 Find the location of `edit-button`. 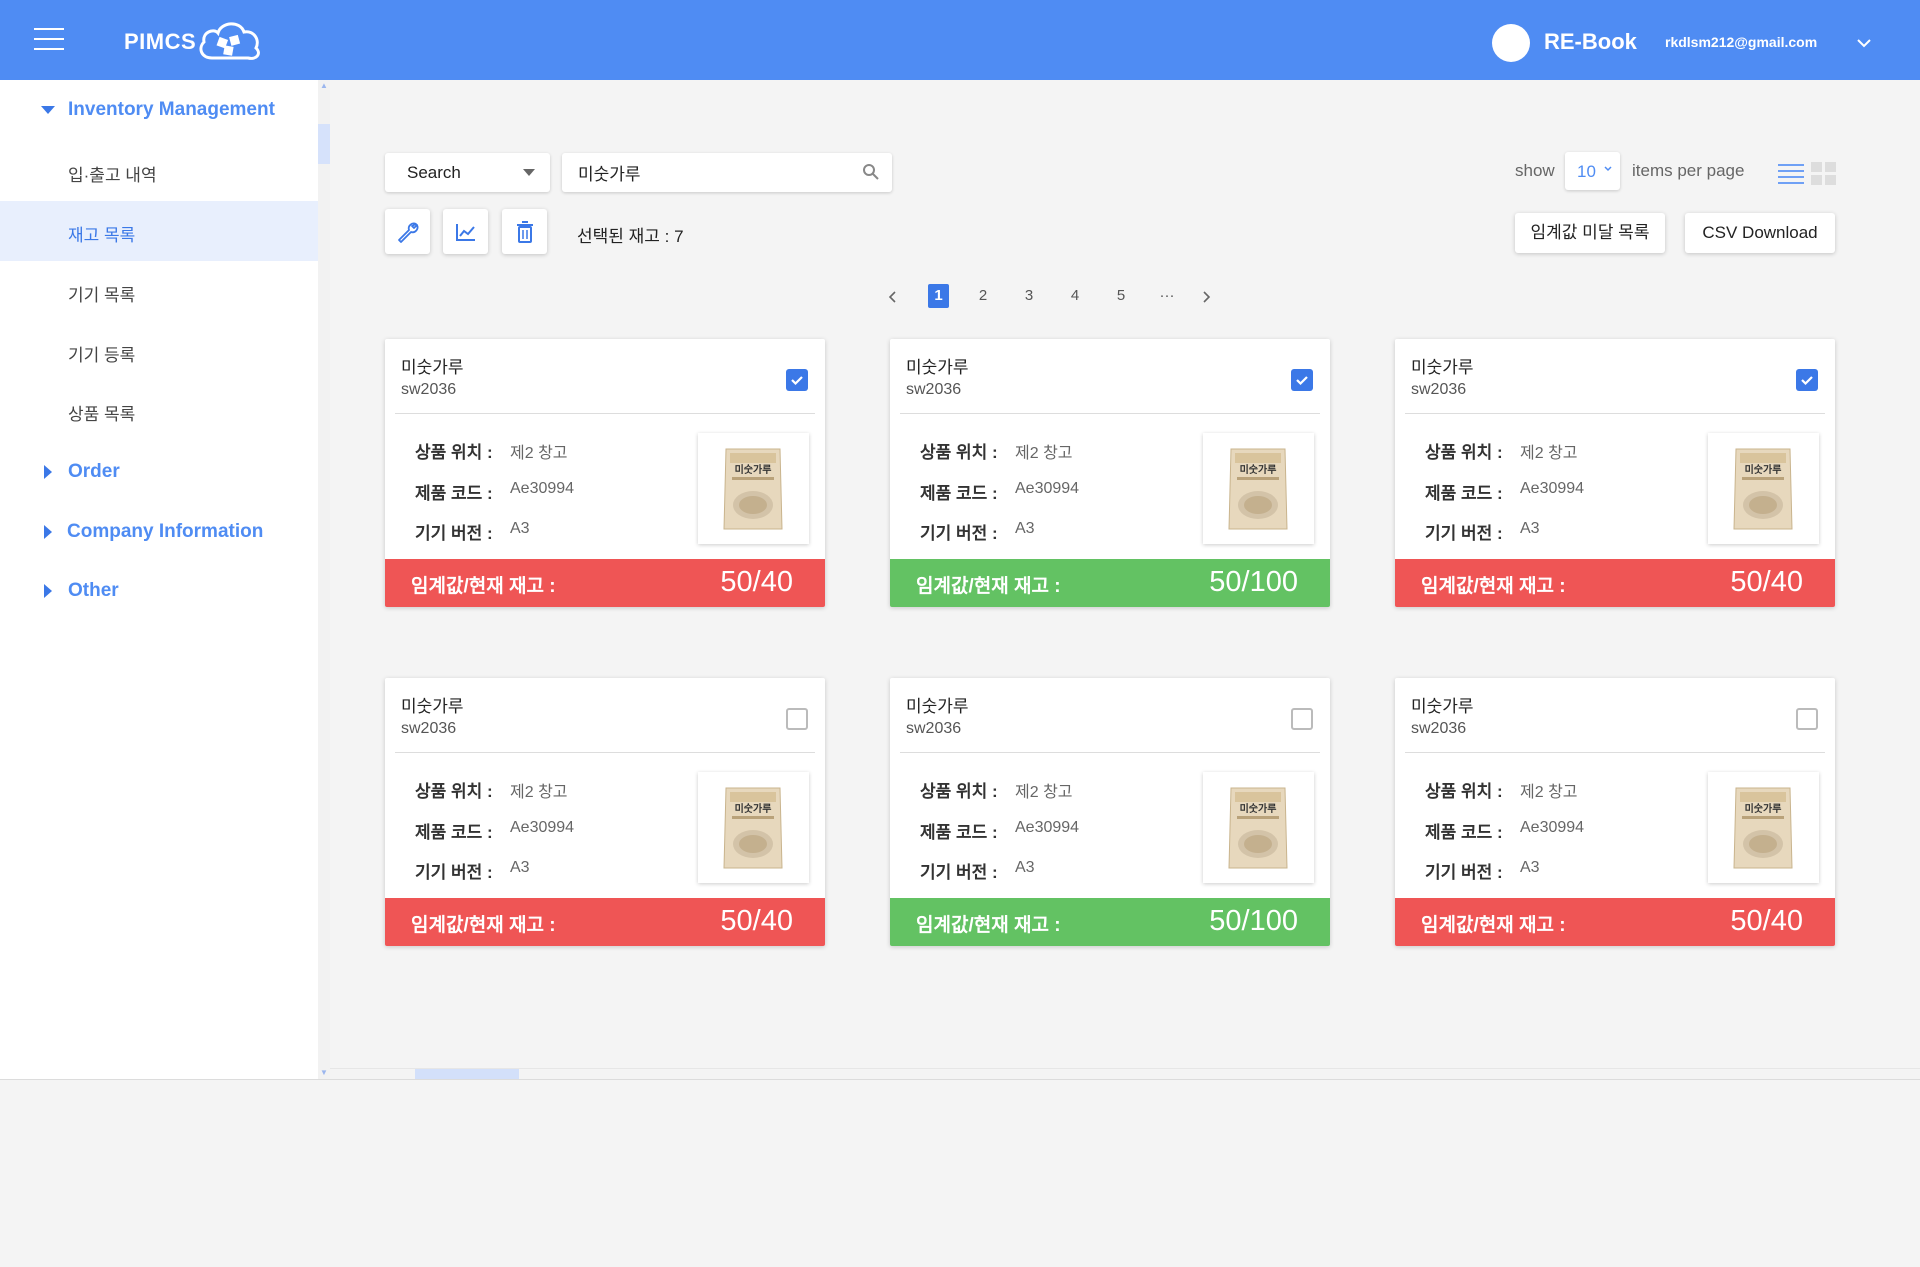

edit-button is located at coordinates (407, 231).